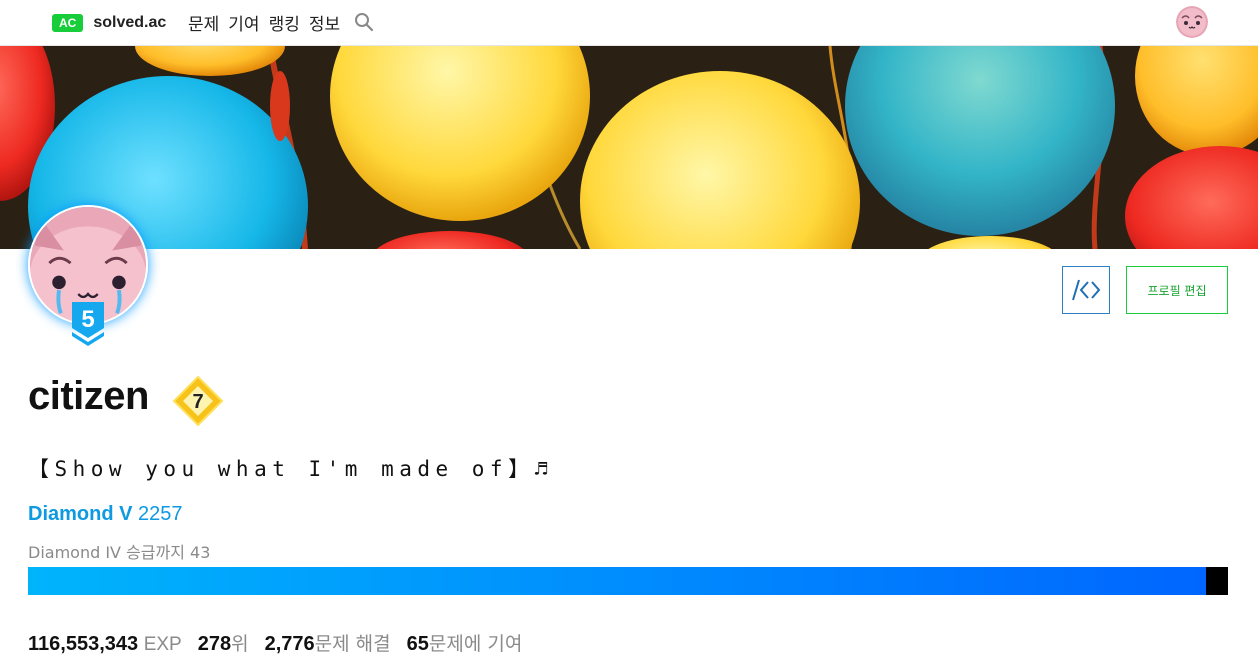  I want to click on code-view-button, so click(1086, 290).